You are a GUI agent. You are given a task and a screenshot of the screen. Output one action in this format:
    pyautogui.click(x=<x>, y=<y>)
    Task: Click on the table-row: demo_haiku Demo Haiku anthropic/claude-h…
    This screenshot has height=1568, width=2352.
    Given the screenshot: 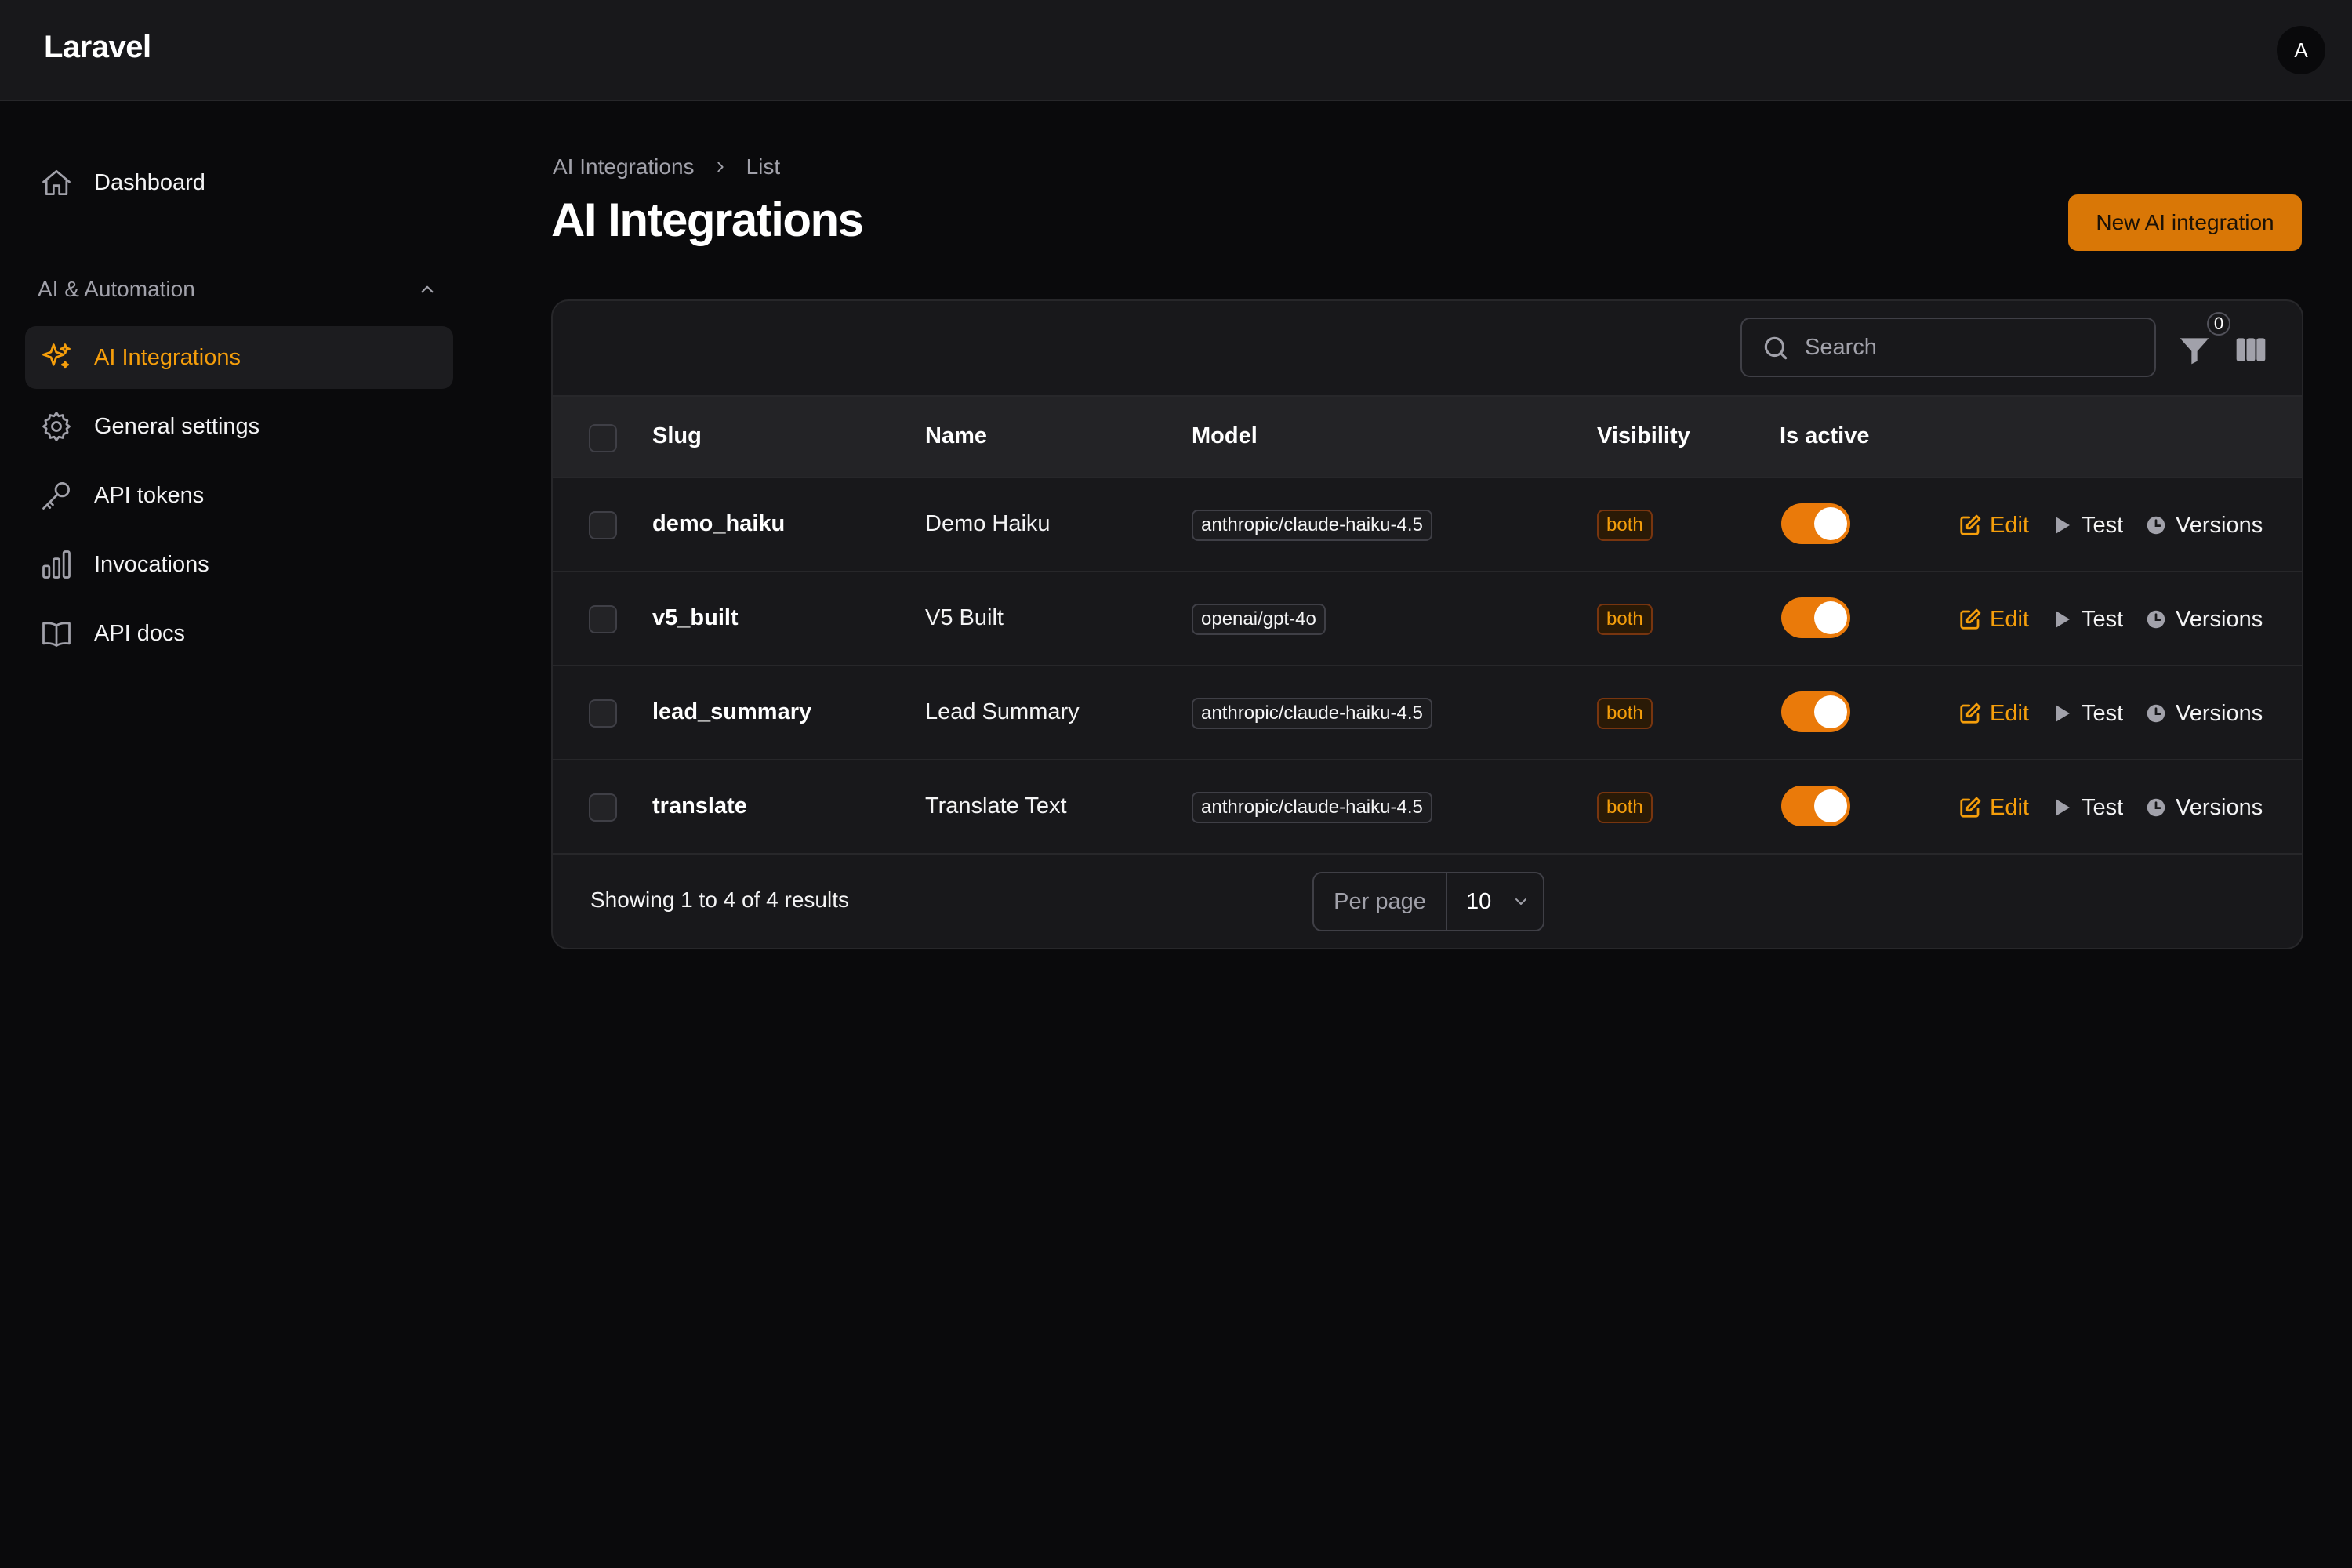 What is the action you would take?
    pyautogui.click(x=1427, y=525)
    